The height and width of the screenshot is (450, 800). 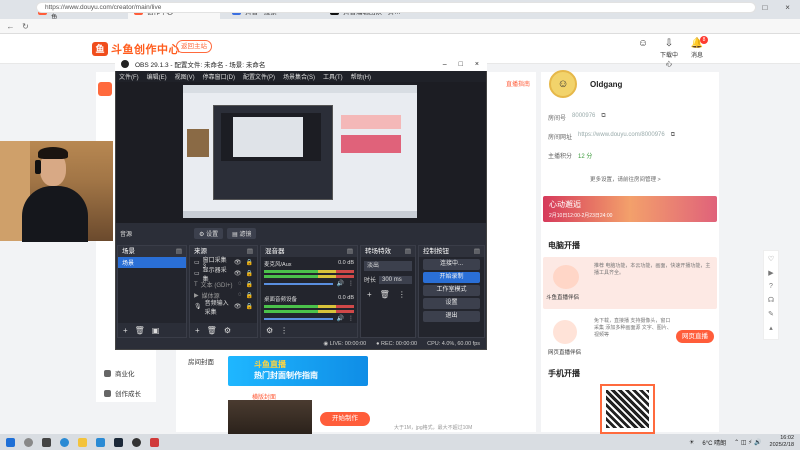 What do you see at coordinates (46, 442) in the screenshot?
I see `task-view-icon` at bounding box center [46, 442].